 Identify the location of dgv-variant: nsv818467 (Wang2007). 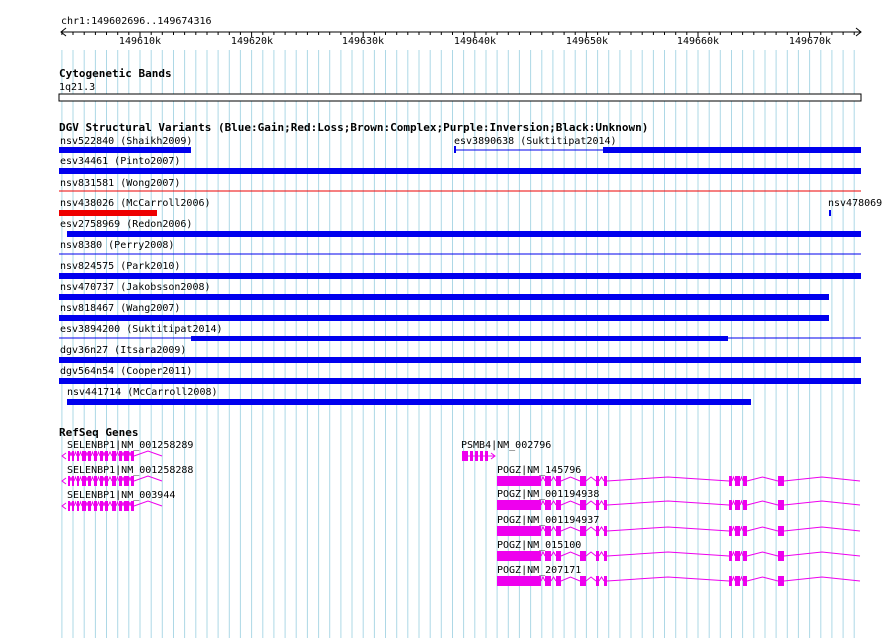
(444, 312).